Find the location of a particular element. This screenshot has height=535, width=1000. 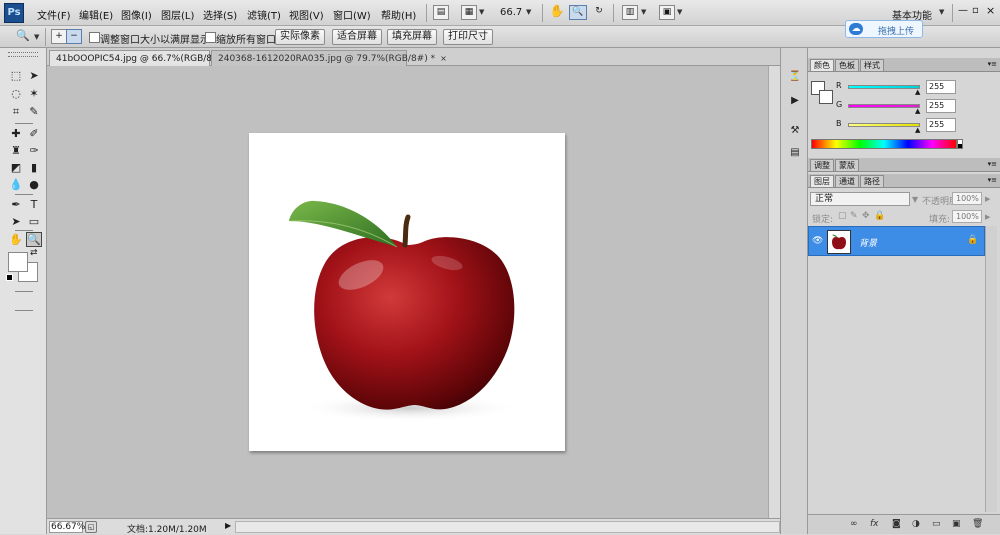

status-menu-arrow-icon: ▶ is located at coordinates (228, 525).